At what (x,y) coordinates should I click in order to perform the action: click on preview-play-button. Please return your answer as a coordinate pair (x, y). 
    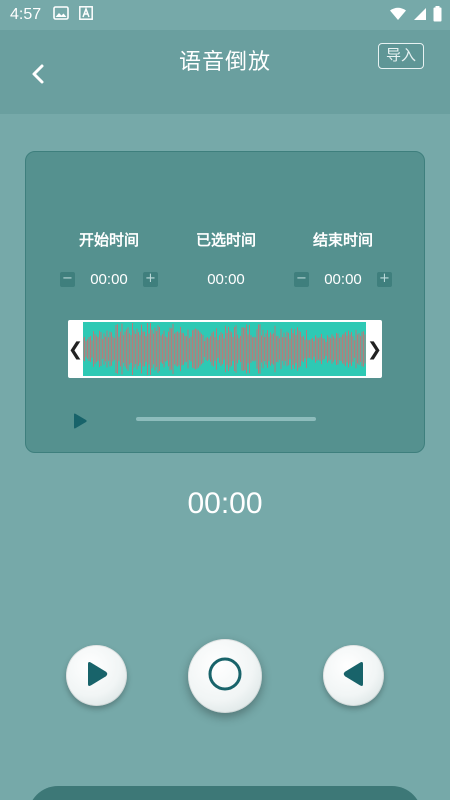
    Looking at the image, I should click on (80, 421).